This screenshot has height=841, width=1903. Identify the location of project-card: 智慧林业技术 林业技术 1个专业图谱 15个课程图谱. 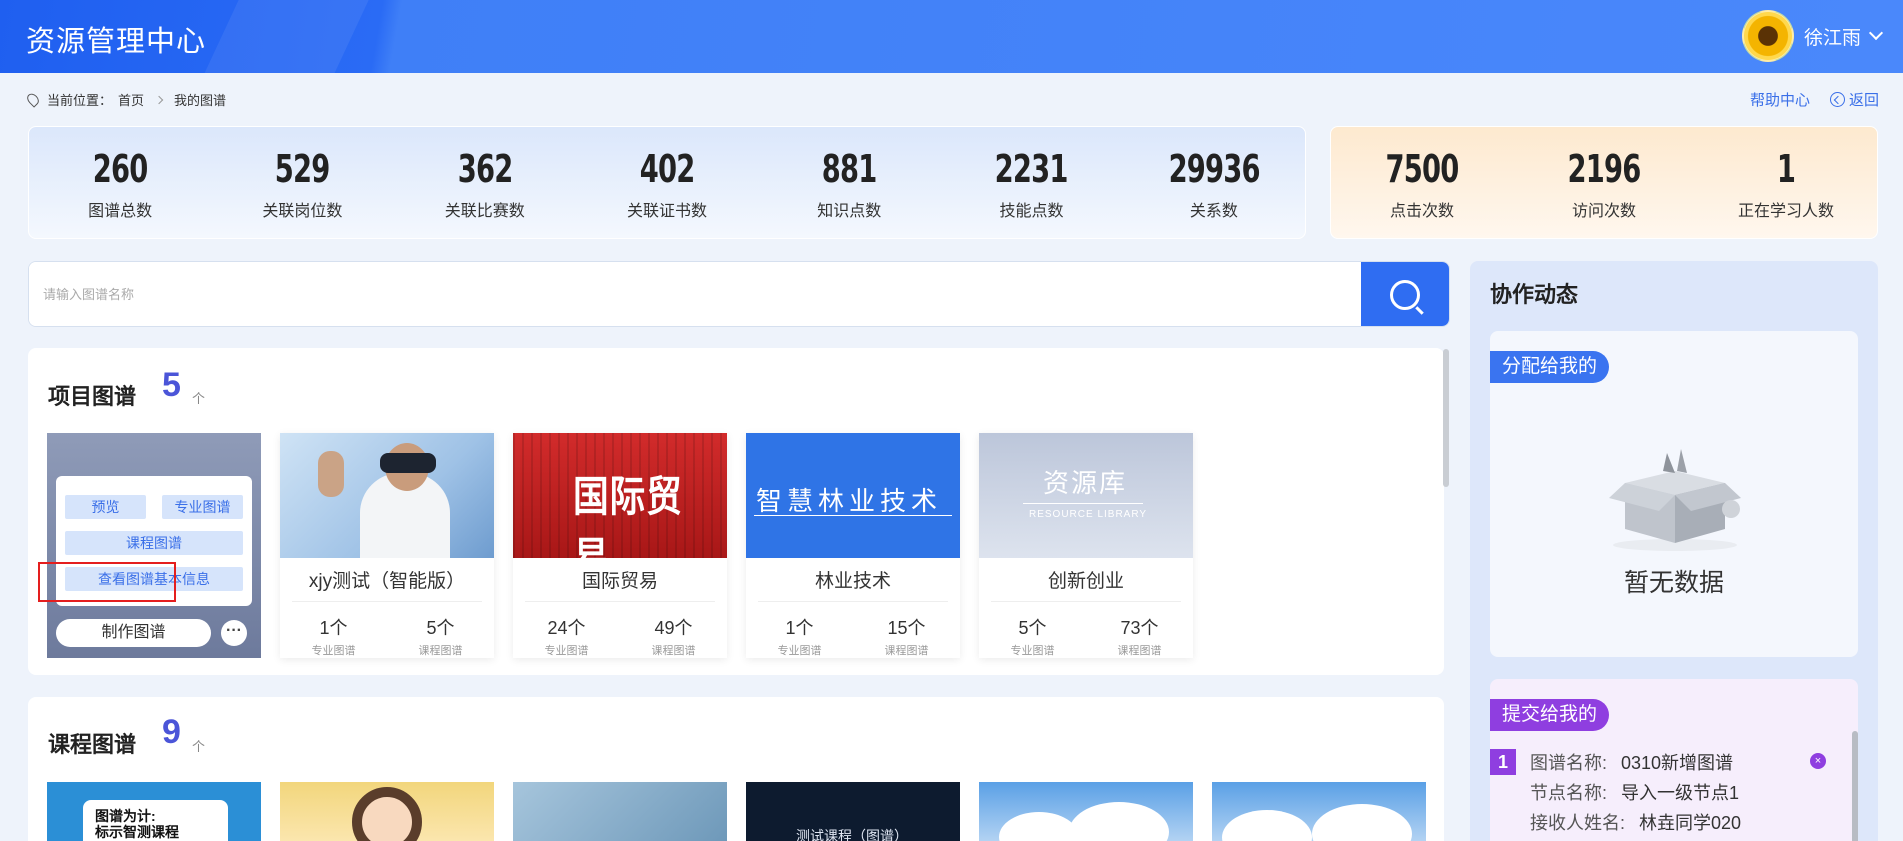
(853, 545).